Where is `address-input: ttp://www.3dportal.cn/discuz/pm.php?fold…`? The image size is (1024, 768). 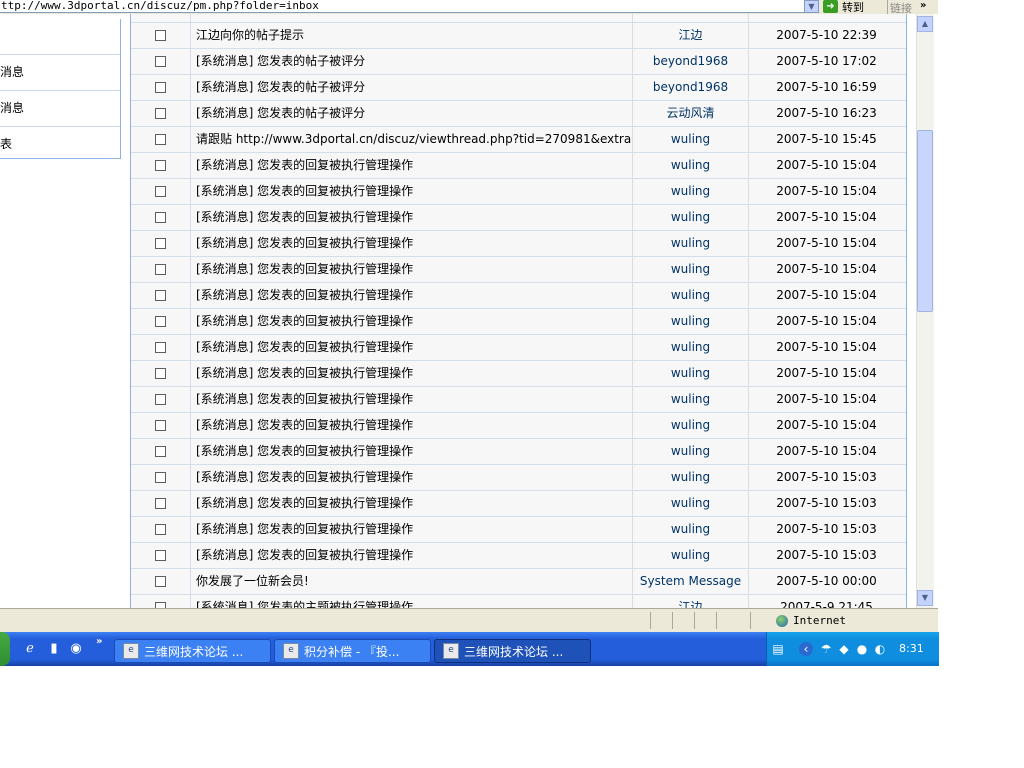
address-input: ttp://www.3dportal.cn/discuz/pm.php?fold… is located at coordinates (402, 6).